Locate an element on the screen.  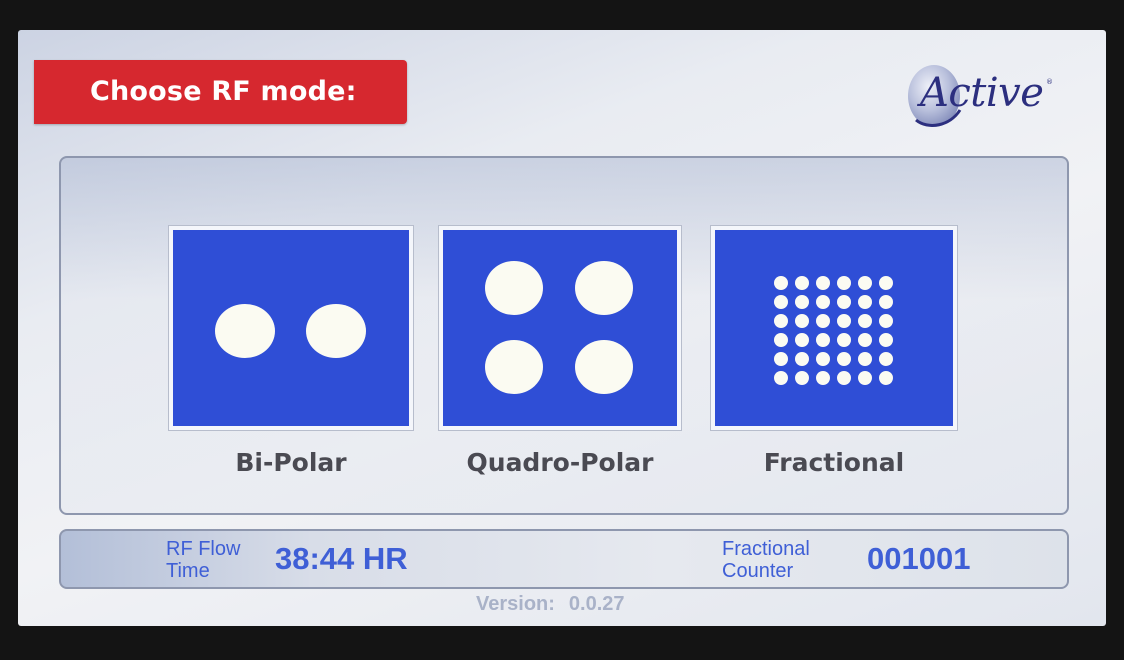
title-banner: Choose RF mode: is located at coordinates (220, 92).